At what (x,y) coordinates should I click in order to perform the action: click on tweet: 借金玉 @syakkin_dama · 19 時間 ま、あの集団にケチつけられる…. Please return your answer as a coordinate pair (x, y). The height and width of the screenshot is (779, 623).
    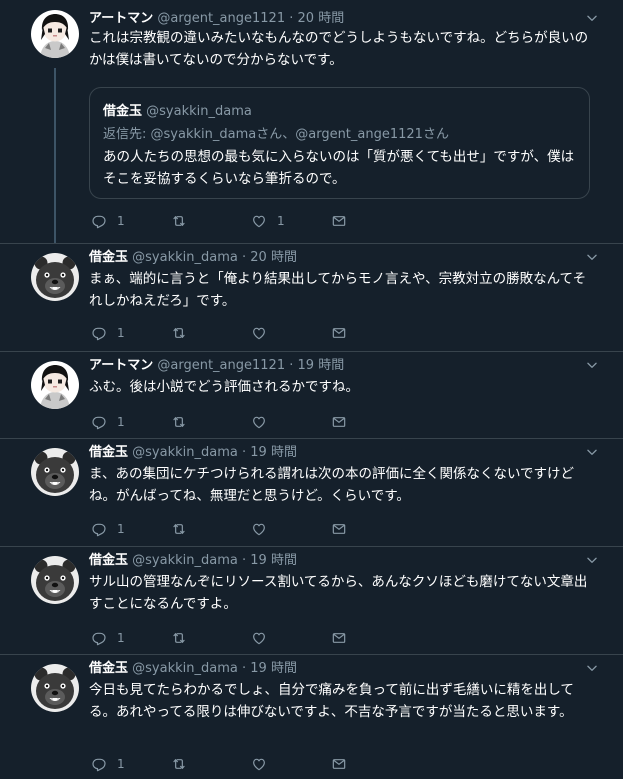
    Looking at the image, I should click on (311, 492).